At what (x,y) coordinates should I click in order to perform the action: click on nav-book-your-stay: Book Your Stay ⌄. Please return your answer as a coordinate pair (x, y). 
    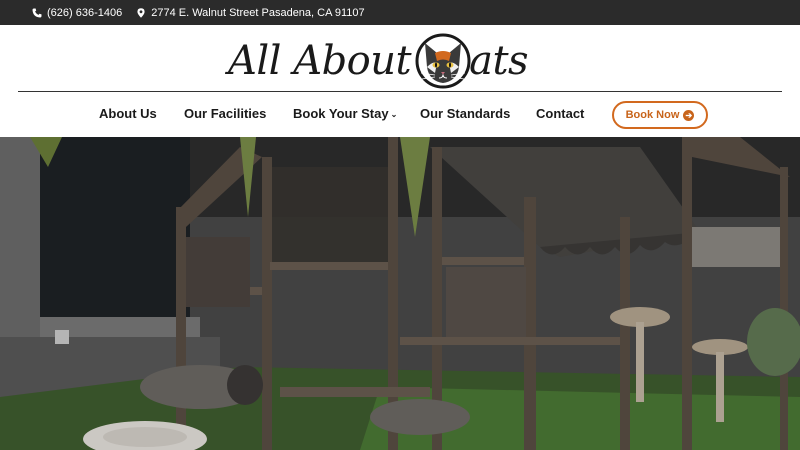
    Looking at the image, I should click on (345, 113).